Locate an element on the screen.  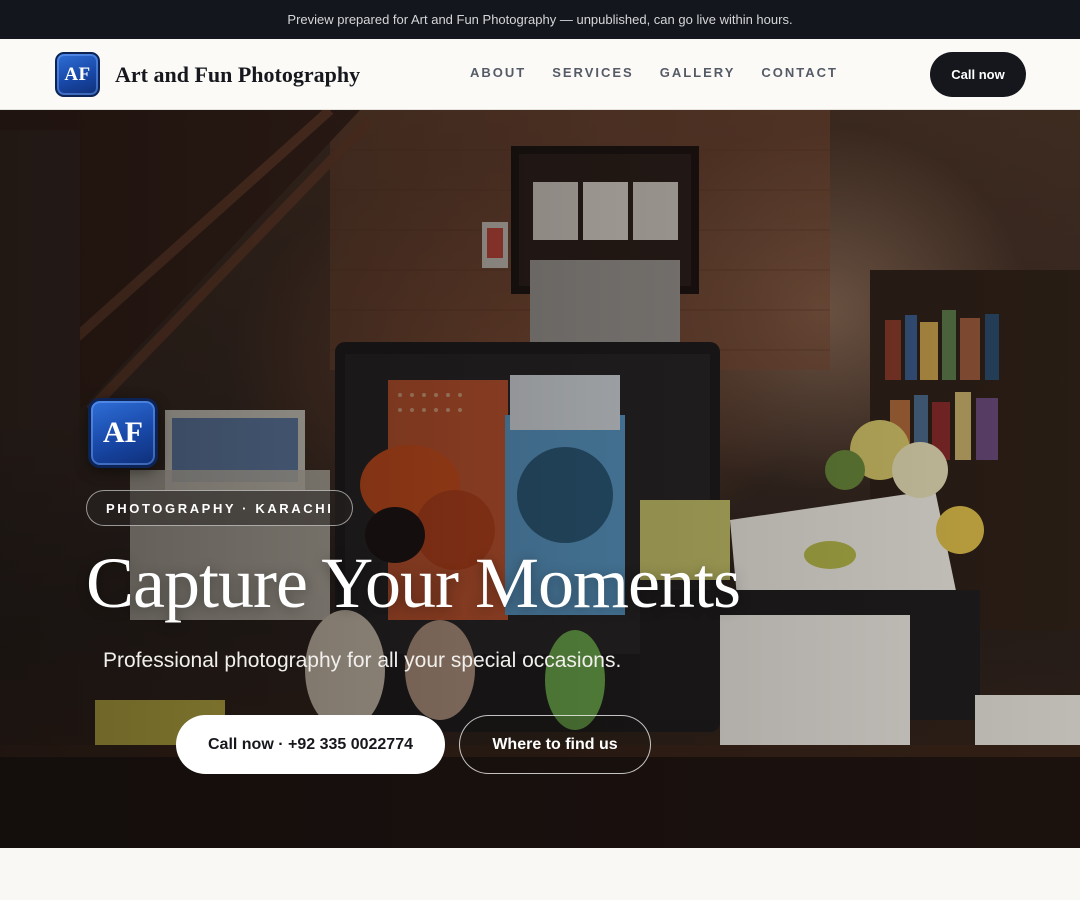
hero-call-button: Call now · +92 335 0022774 is located at coordinates (310, 744).